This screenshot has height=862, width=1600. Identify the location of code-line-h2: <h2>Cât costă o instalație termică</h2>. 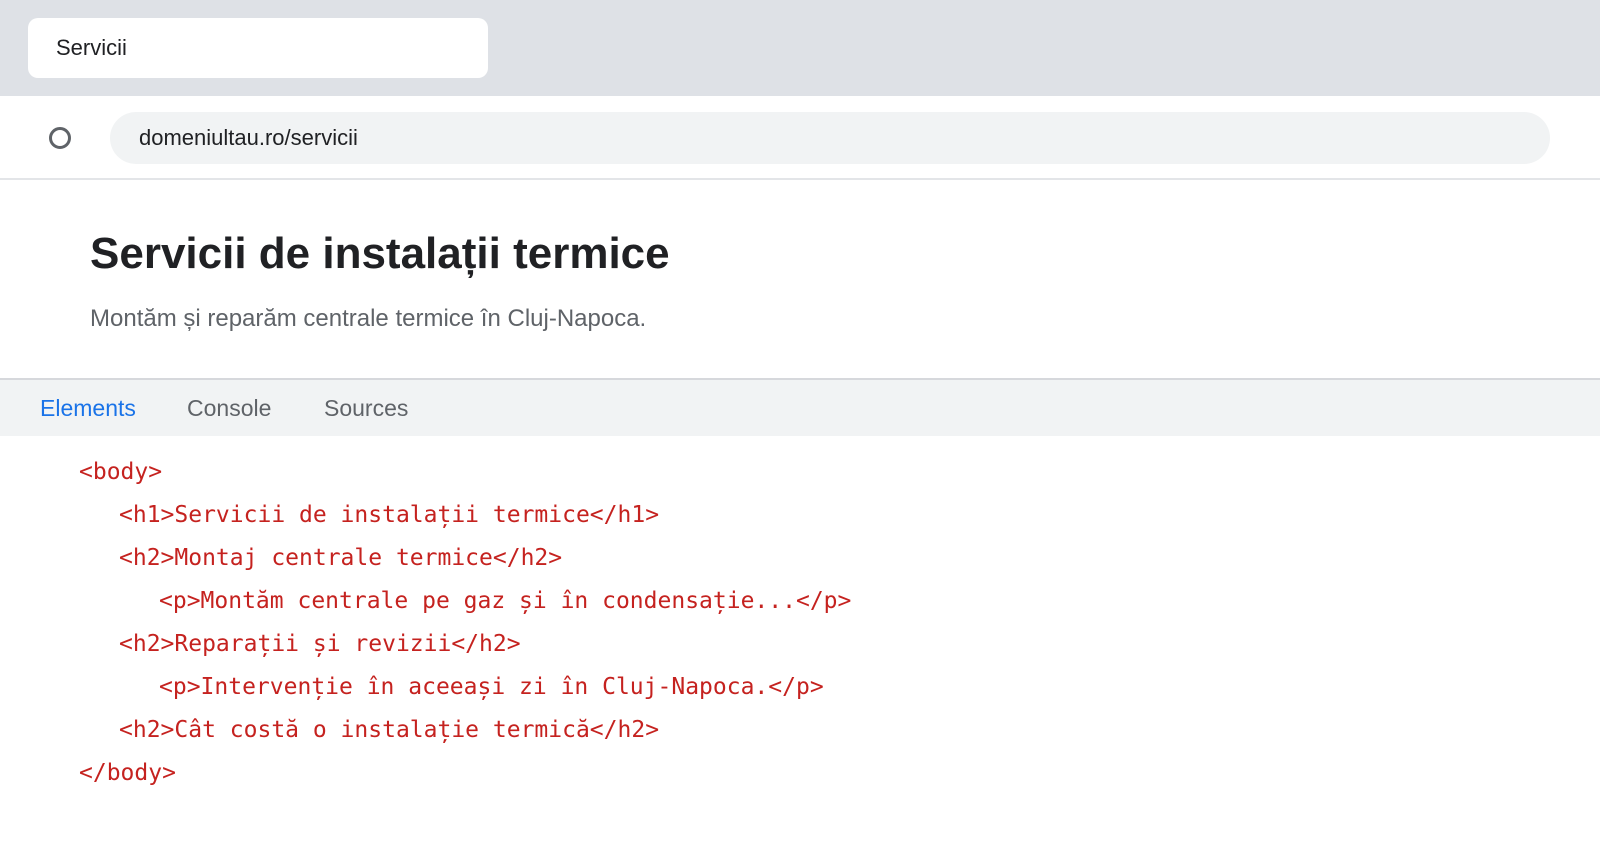
(389, 730).